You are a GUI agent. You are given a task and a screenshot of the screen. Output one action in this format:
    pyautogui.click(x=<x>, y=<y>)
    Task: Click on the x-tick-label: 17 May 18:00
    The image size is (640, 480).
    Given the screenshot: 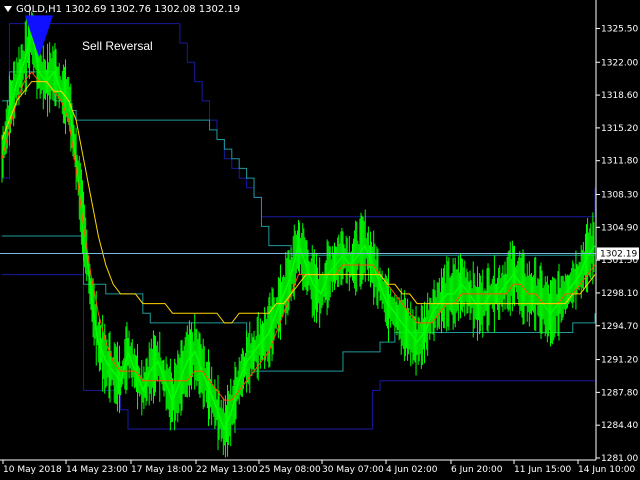 What is the action you would take?
    pyautogui.click(x=162, y=470)
    